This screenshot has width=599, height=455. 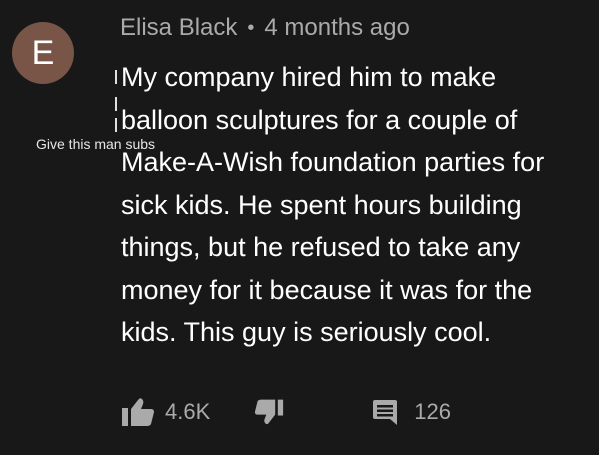 What do you see at coordinates (286, 412) in the screenshot?
I see `comment-actions: 4.6K 126` at bounding box center [286, 412].